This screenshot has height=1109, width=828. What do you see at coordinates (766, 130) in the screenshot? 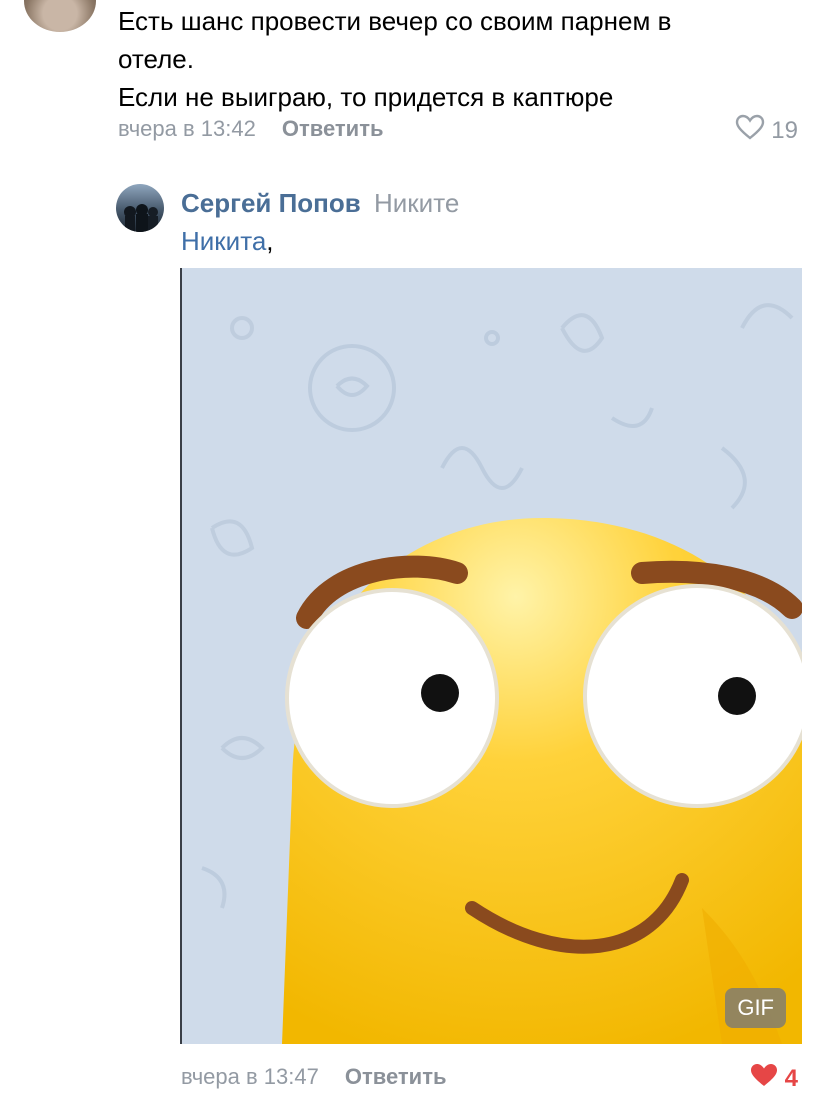
I see `like-button: 19` at bounding box center [766, 130].